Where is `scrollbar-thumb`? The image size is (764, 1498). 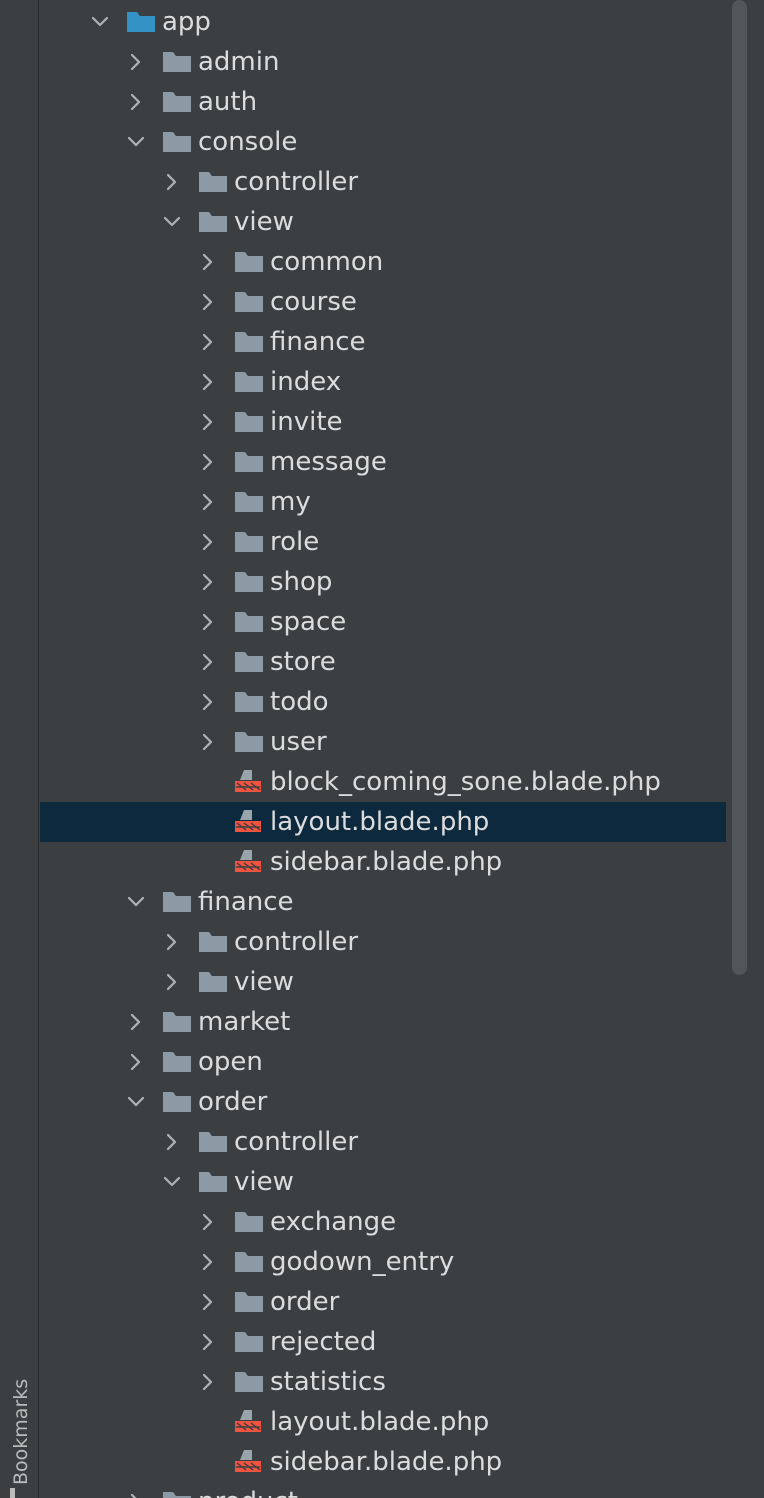
scrollbar-thumb is located at coordinates (739, 487).